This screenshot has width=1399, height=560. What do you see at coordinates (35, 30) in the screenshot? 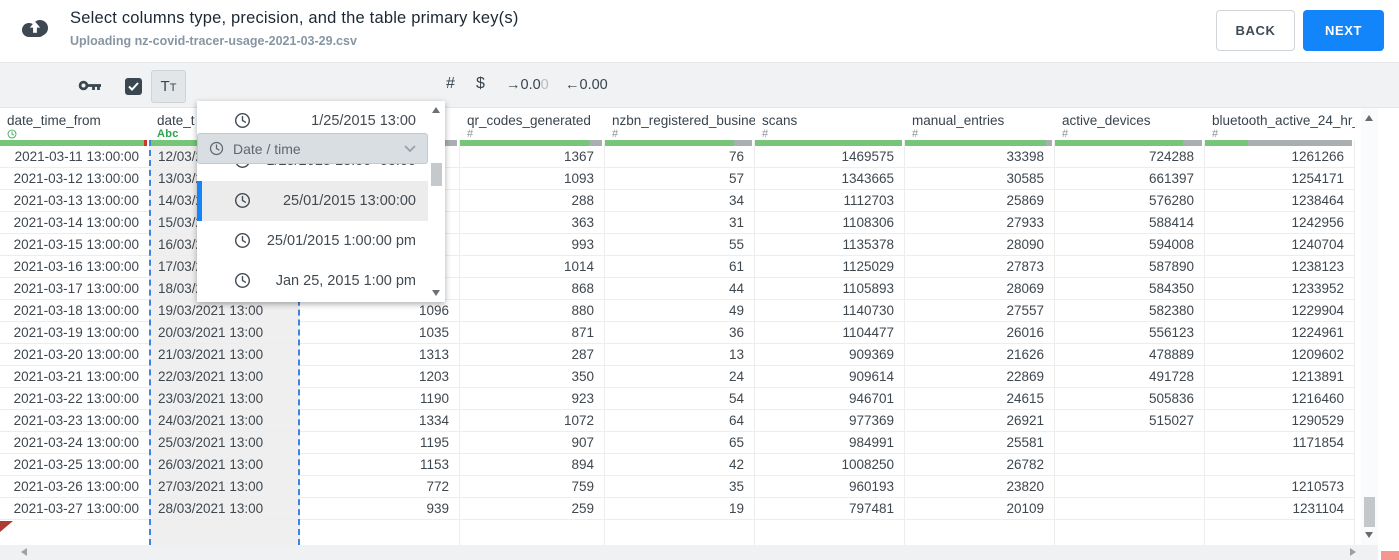
I see `cloud-upload-icon` at bounding box center [35, 30].